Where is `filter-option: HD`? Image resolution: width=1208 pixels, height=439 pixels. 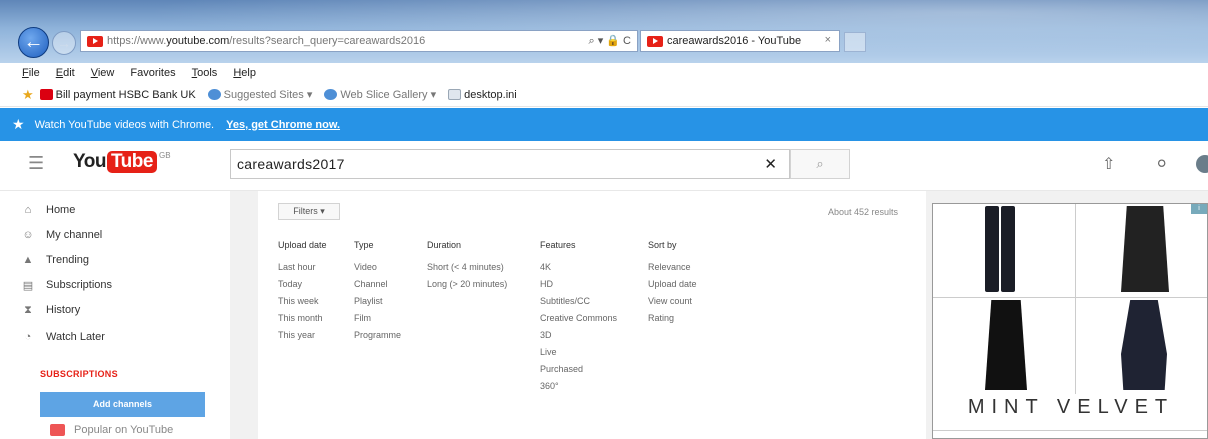 filter-option: HD is located at coordinates (578, 287).